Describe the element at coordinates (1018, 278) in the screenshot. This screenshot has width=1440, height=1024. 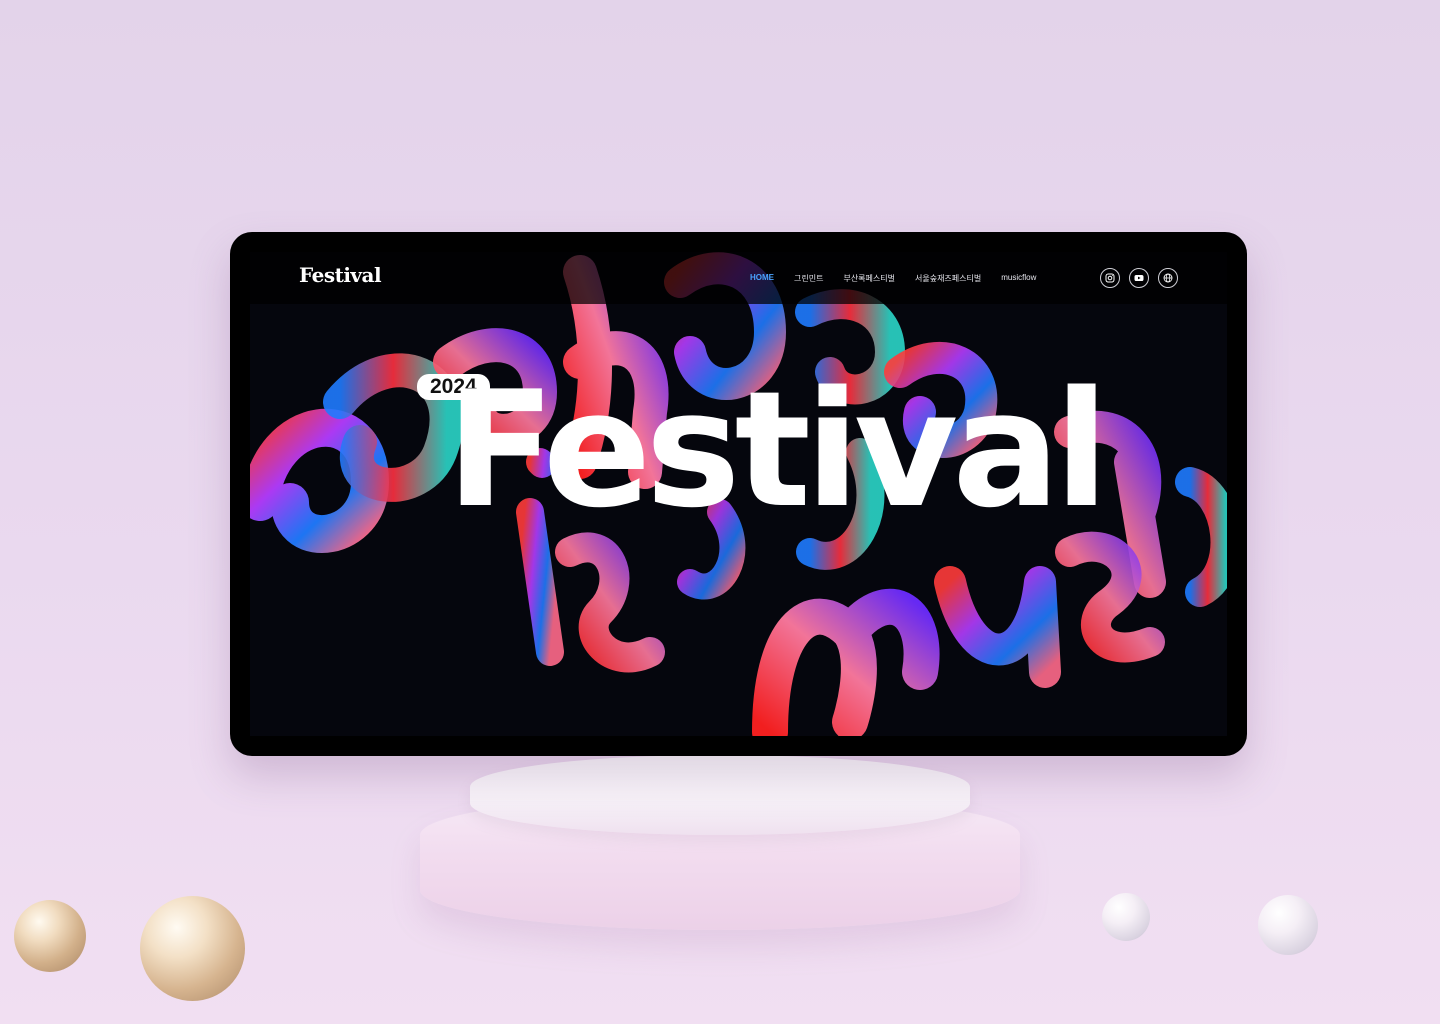
I see `nav-item-musicflow: musicflow` at that location.